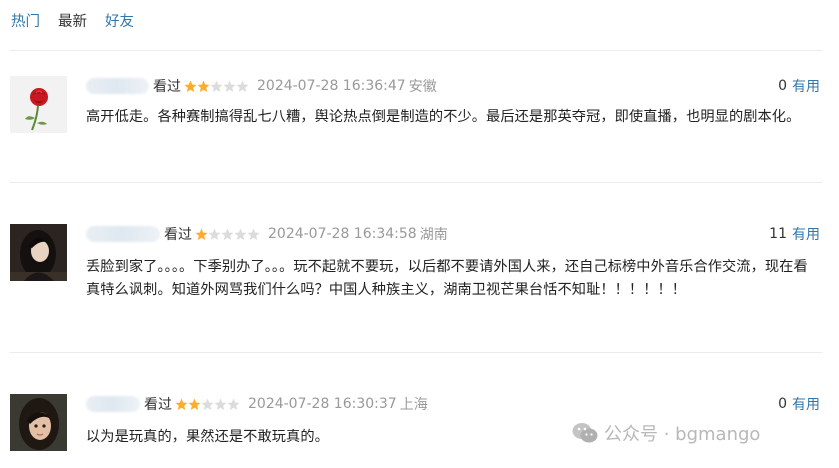 The width and height of the screenshot is (839, 468). What do you see at coordinates (322, 404) in the screenshot?
I see `comment-time: 2024-07-28 16:30:37` at bounding box center [322, 404].